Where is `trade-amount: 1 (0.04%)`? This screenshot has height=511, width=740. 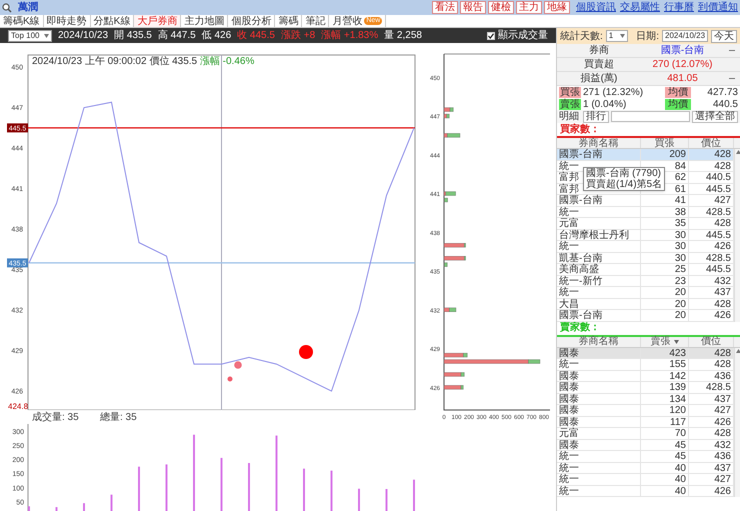 trade-amount: 1 (0.04%) is located at coordinates (605, 104).